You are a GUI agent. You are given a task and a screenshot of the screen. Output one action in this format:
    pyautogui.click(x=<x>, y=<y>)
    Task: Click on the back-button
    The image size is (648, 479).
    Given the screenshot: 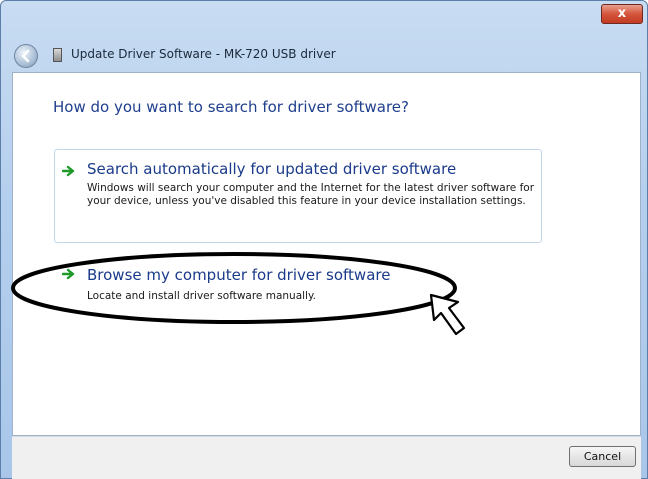 What is the action you would take?
    pyautogui.click(x=26, y=56)
    